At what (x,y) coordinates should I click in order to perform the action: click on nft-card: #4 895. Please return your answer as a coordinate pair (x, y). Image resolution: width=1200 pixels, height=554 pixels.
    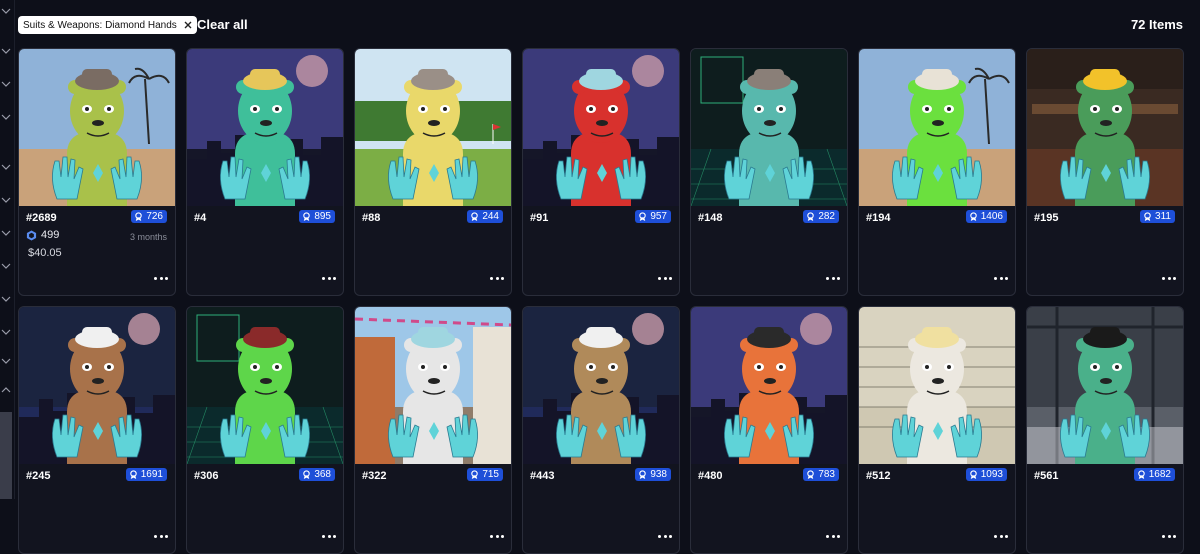
    Looking at the image, I should click on (265, 172).